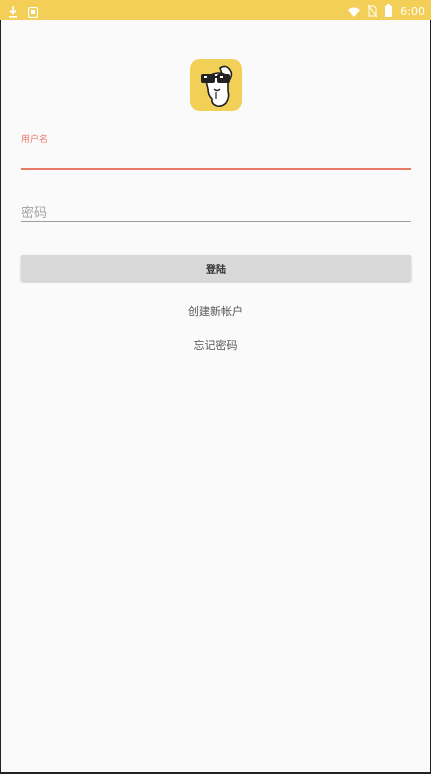 The height and width of the screenshot is (774, 431). What do you see at coordinates (35, 140) in the screenshot?
I see `username-label: 用户名` at bounding box center [35, 140].